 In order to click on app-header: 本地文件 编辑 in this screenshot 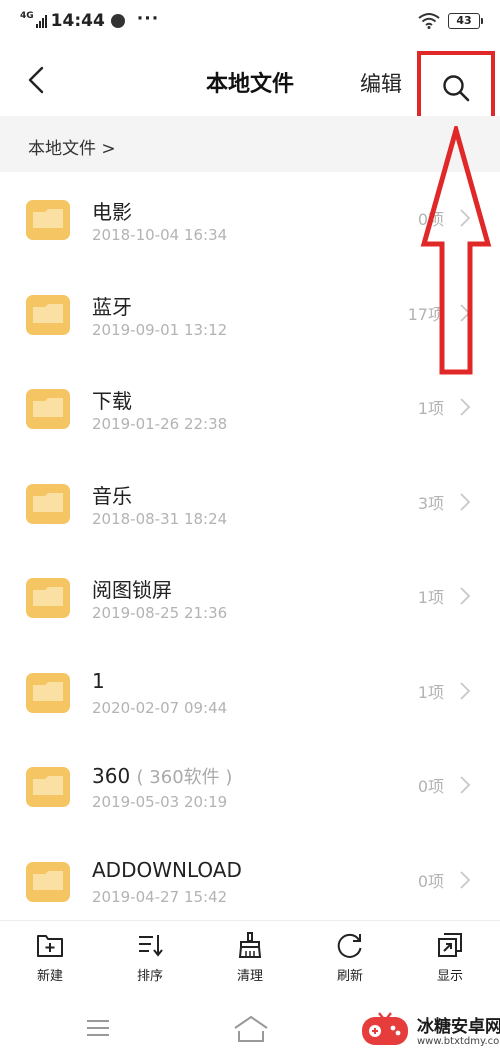, I will do `click(250, 85)`.